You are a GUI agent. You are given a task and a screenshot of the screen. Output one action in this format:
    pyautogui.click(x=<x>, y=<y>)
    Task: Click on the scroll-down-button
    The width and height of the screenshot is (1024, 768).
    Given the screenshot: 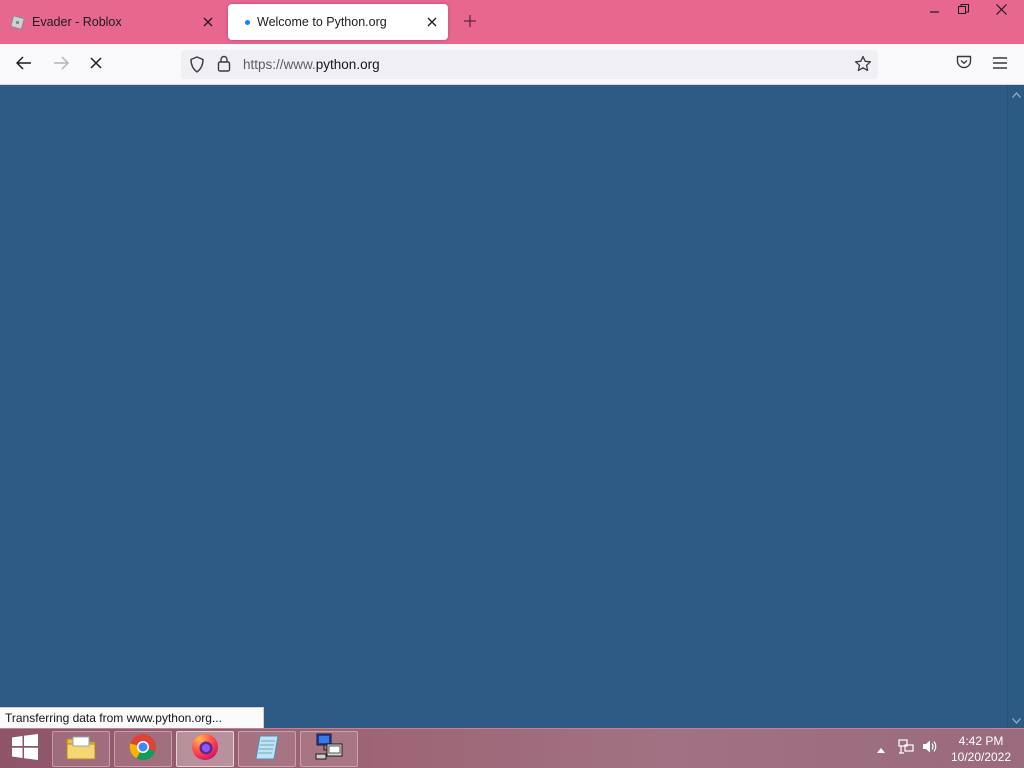 What is the action you would take?
    pyautogui.click(x=1016, y=719)
    